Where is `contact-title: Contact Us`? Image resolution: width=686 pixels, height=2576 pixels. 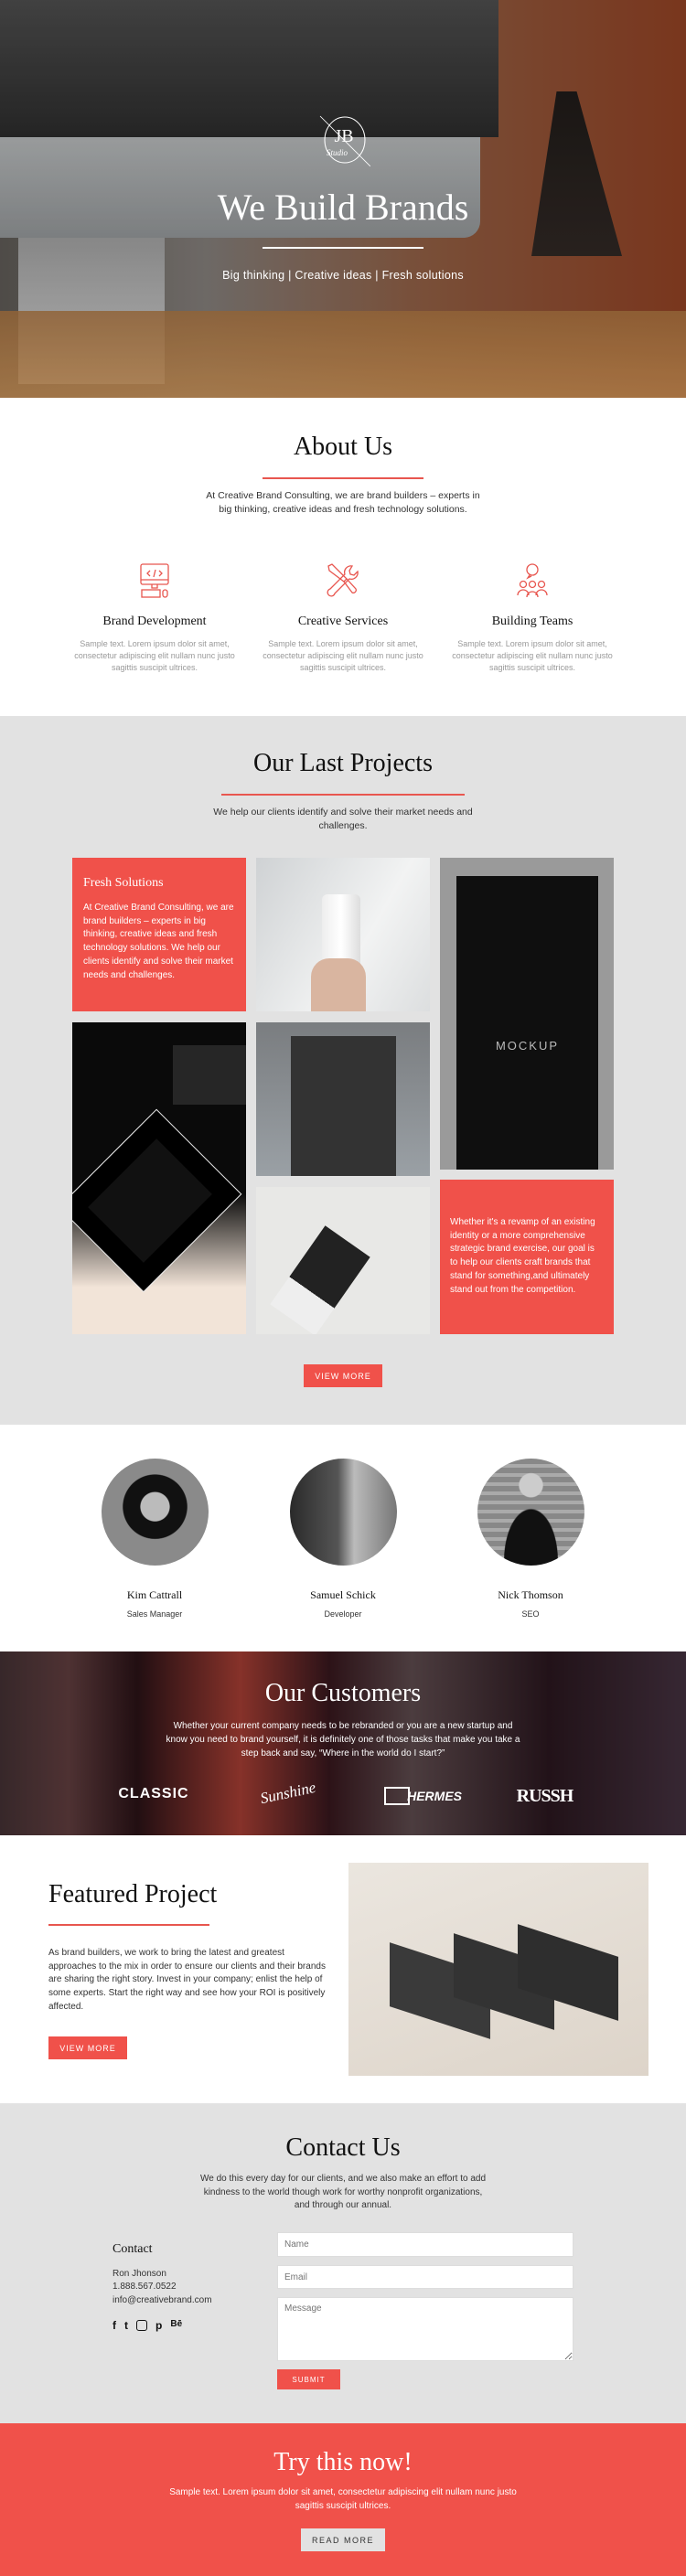
contact-title: Contact Us is located at coordinates (343, 2147).